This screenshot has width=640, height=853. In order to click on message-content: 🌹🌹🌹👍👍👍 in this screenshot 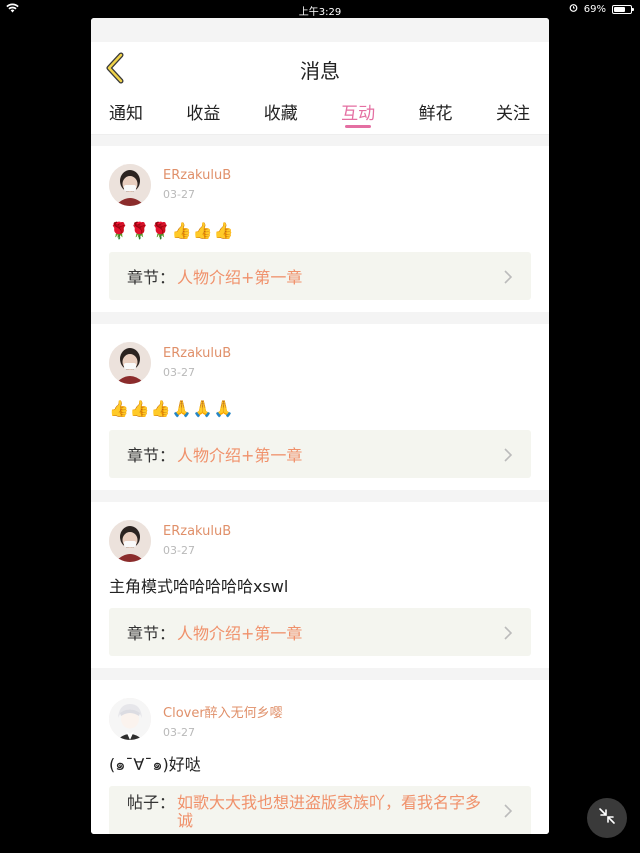, I will do `click(172, 230)`.